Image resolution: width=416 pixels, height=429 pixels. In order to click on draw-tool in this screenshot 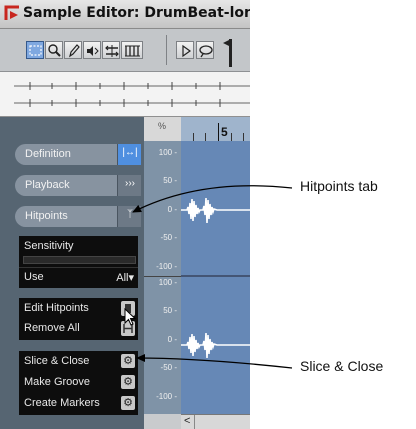, I will do `click(73, 50)`.